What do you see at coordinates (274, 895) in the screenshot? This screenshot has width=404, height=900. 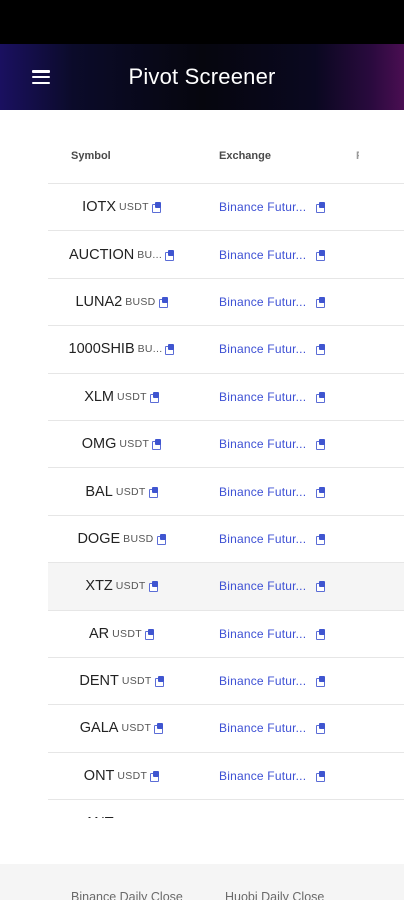 I see `tab-huobi-daily-close: Huobi Daily Close` at bounding box center [274, 895].